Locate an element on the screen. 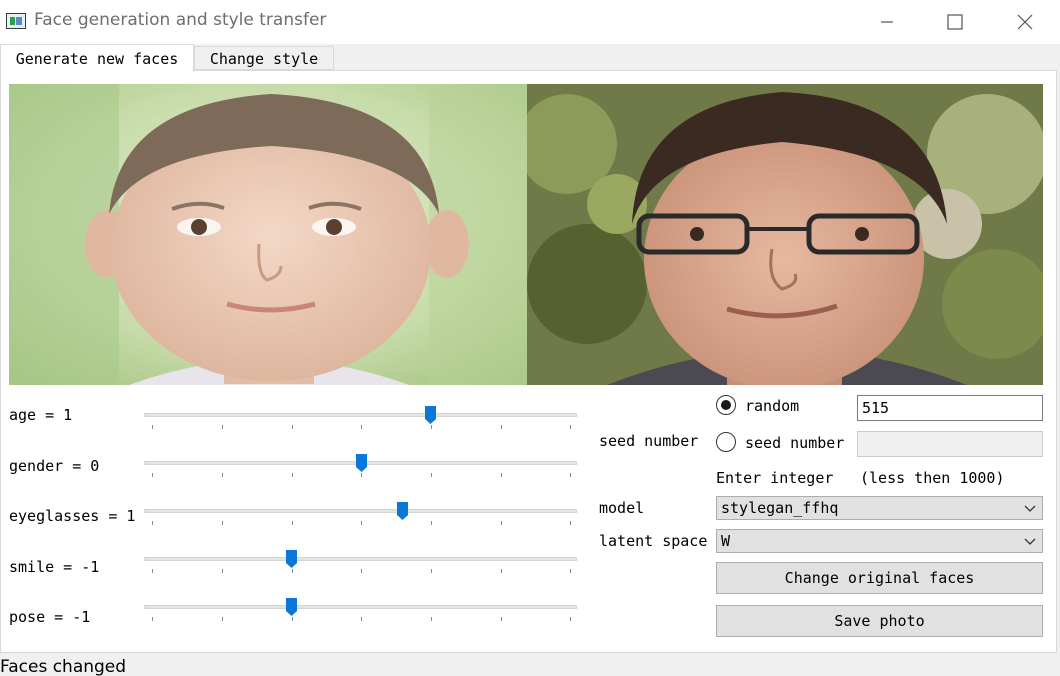  latent-space-select-value: W is located at coordinates (726, 541).